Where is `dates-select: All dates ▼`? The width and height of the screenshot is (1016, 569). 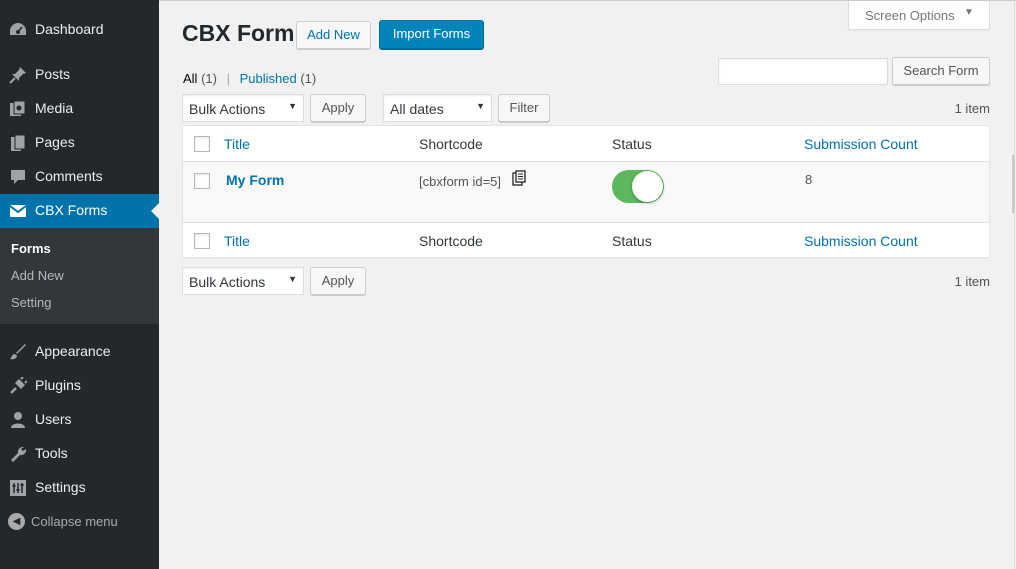
dates-select: All dates ▼ is located at coordinates (437, 108).